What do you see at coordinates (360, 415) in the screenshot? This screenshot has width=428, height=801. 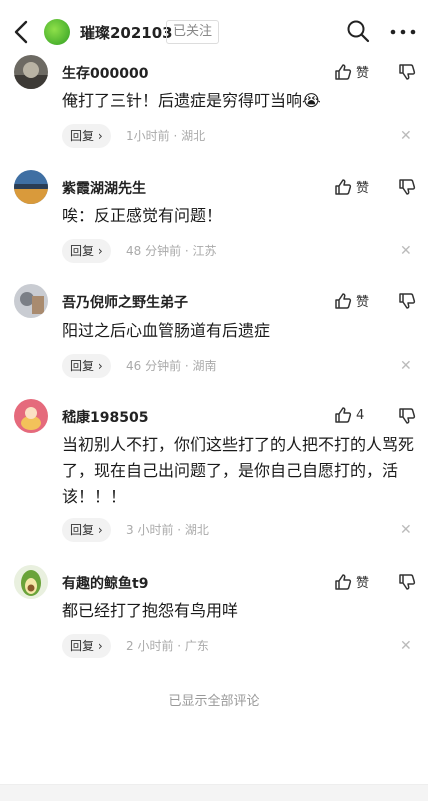 I see `like-count: 4` at bounding box center [360, 415].